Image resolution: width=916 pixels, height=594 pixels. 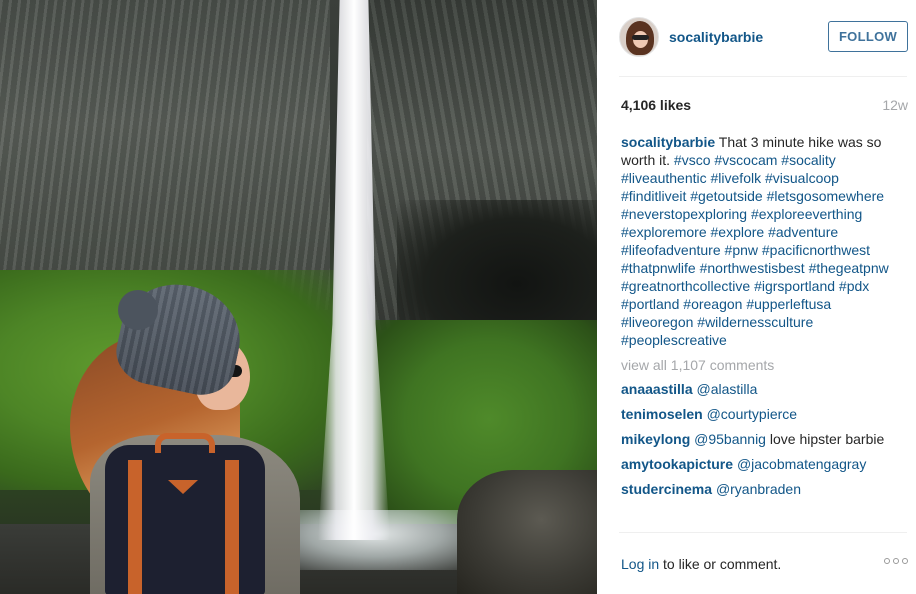 I want to click on hashtag-link: #pacificnorthwest, so click(x=816, y=250).